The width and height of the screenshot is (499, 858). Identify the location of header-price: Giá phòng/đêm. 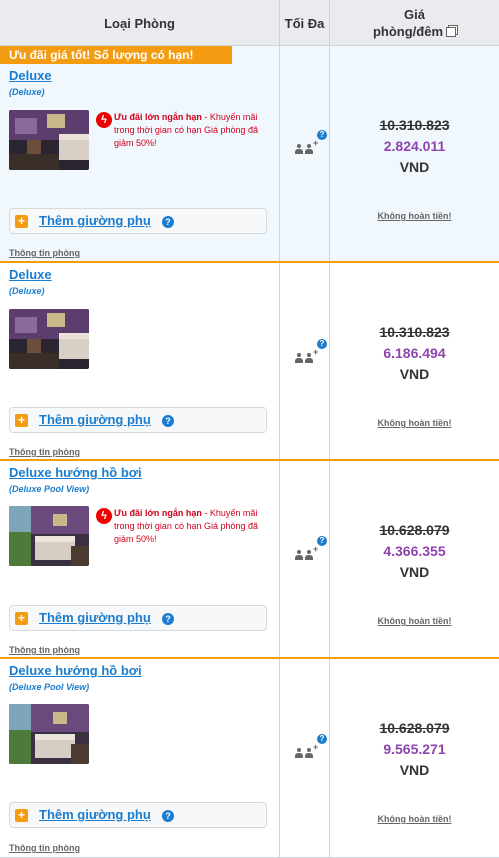
(414, 23).